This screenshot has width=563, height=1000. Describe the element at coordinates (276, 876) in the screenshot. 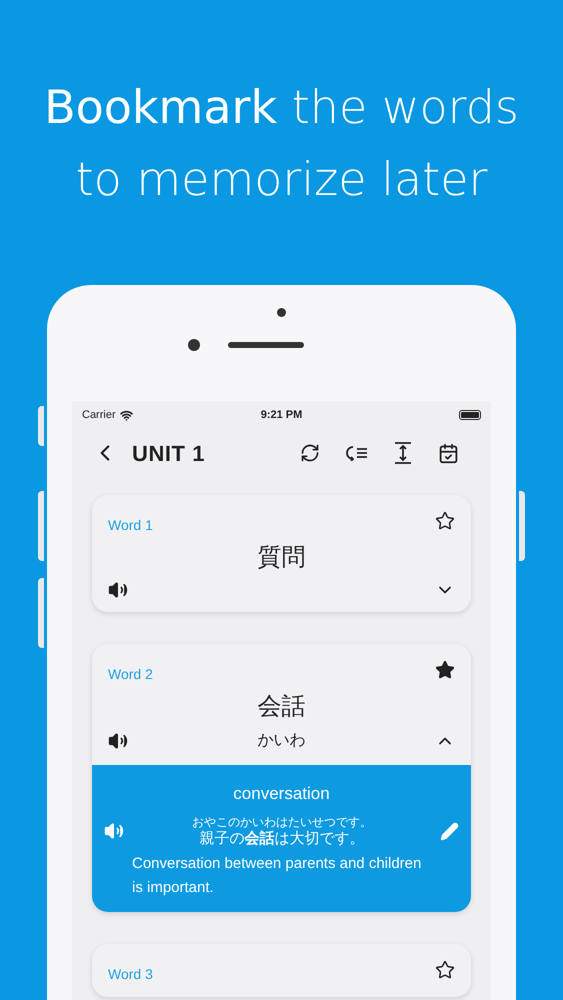

I see `example-translation: Conversation between parents and children is important.` at that location.